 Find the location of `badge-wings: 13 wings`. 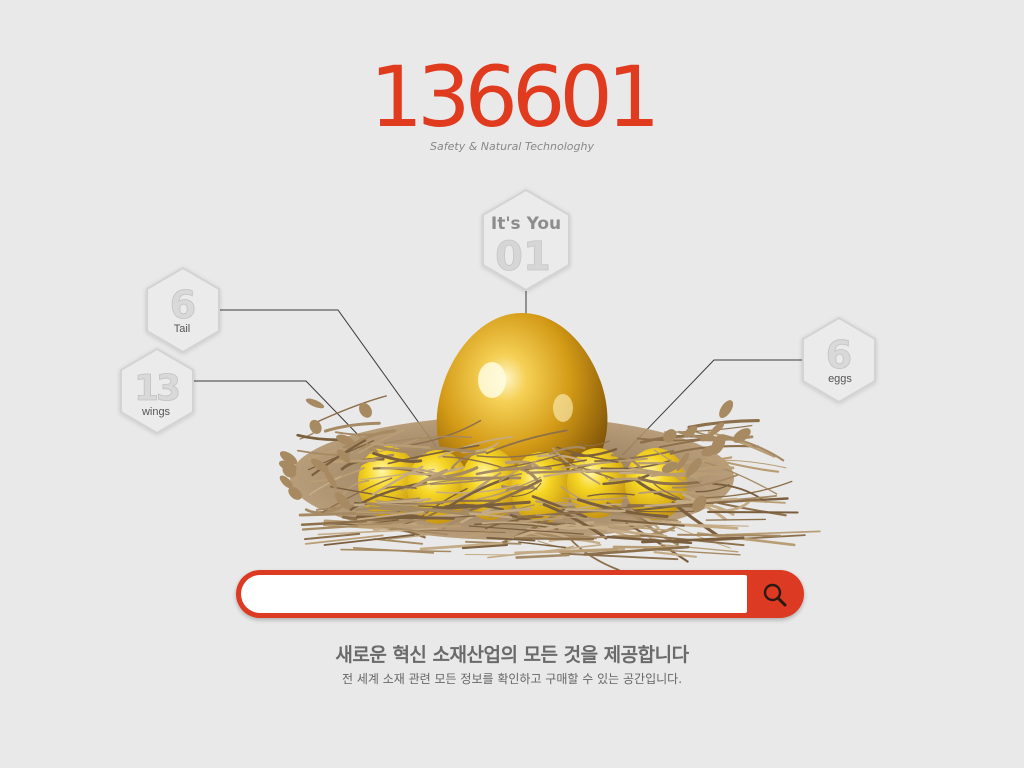

badge-wings: 13 wings is located at coordinates (157, 391).